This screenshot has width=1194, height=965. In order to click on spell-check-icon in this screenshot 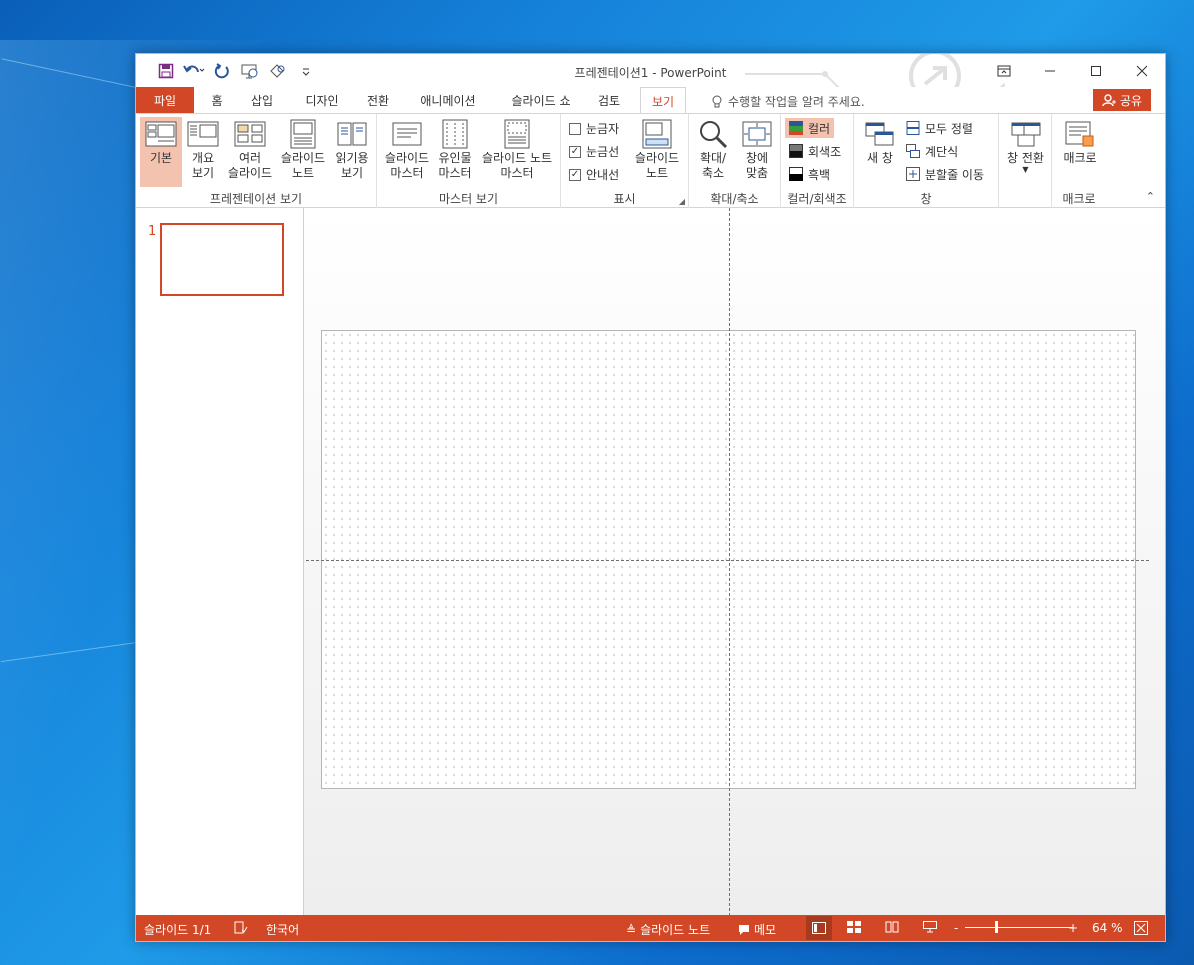, I will do `click(241, 928)`.